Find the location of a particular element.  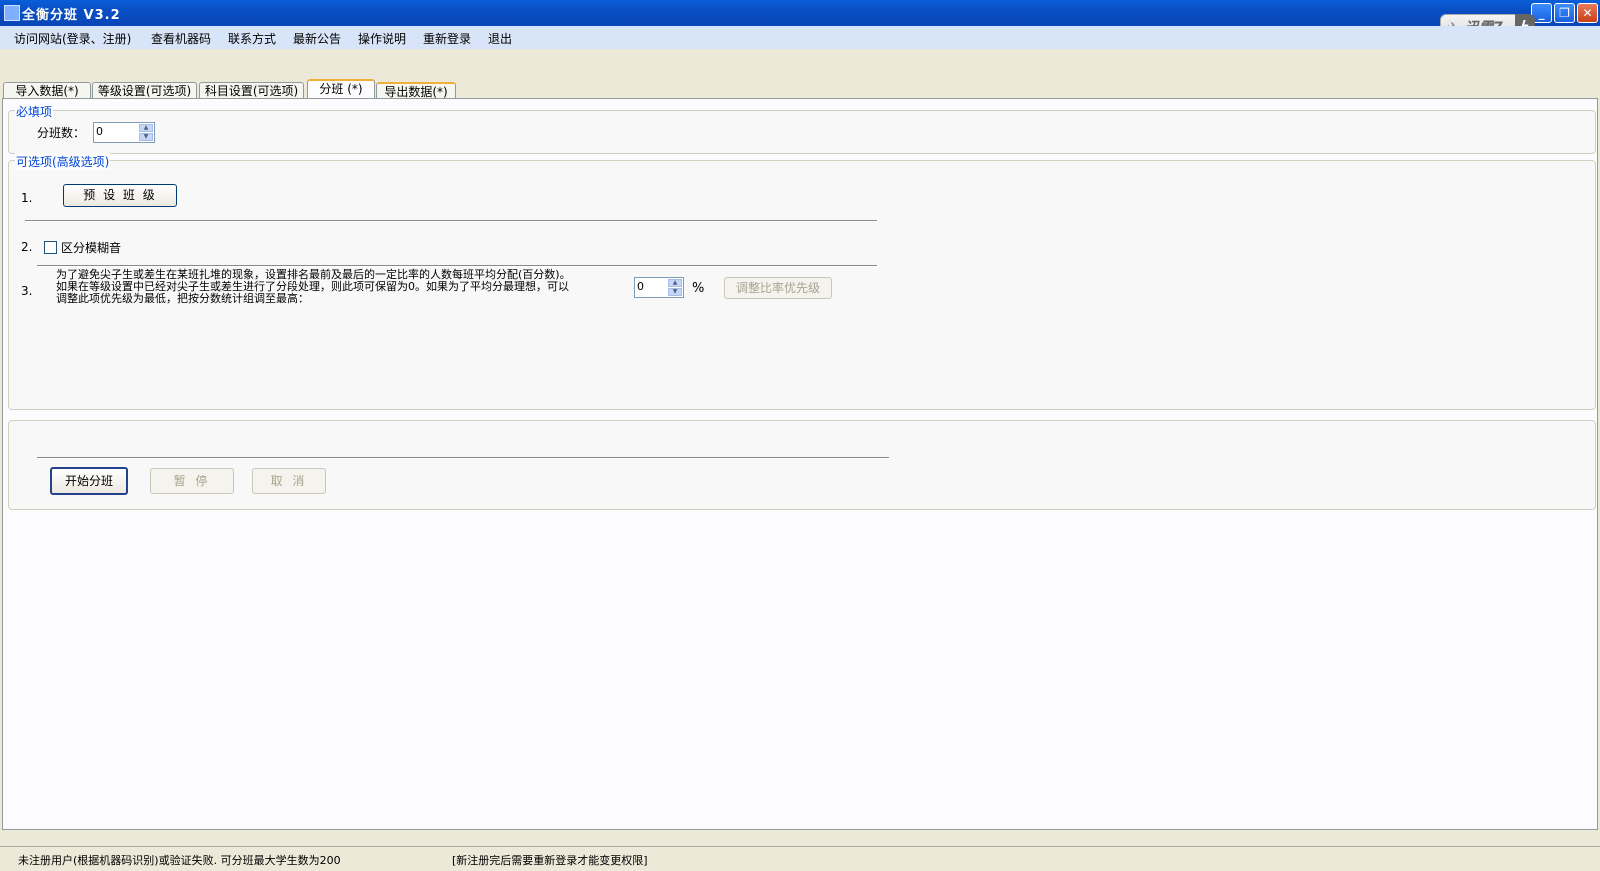

menu-contact: 联系方式 is located at coordinates (252, 38).